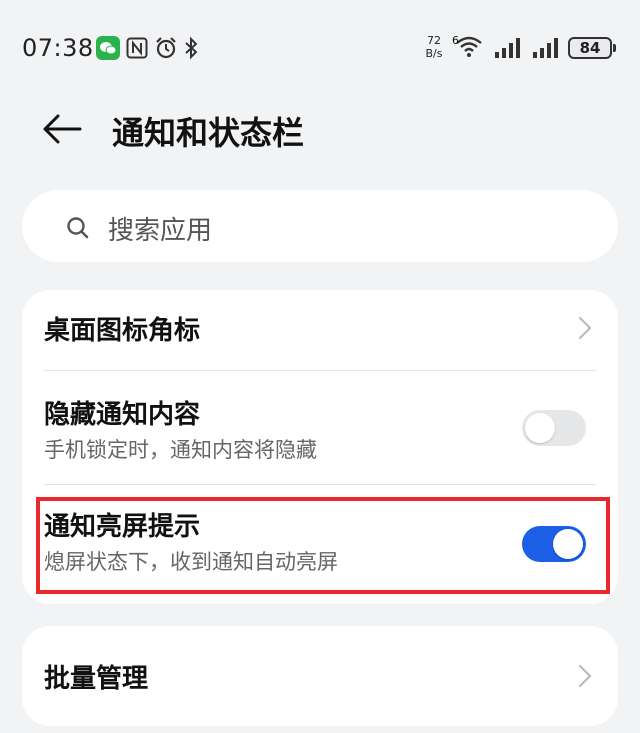 This screenshot has height=733, width=640. What do you see at coordinates (122, 331) in the screenshot?
I see `badge-setting-title: 桌面图标角标` at bounding box center [122, 331].